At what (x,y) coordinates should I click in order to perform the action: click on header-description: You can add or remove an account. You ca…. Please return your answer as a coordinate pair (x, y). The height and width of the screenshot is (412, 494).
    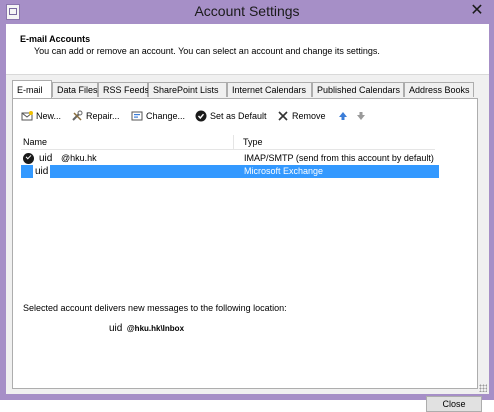
    Looking at the image, I should click on (207, 51).